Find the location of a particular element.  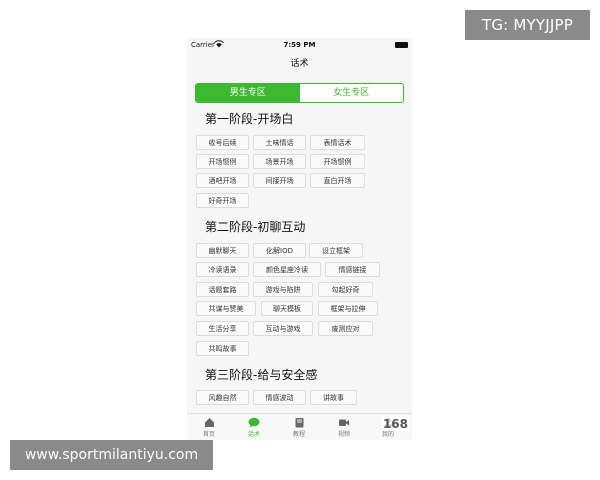

tag-button: 化解IOD is located at coordinates (279, 250).